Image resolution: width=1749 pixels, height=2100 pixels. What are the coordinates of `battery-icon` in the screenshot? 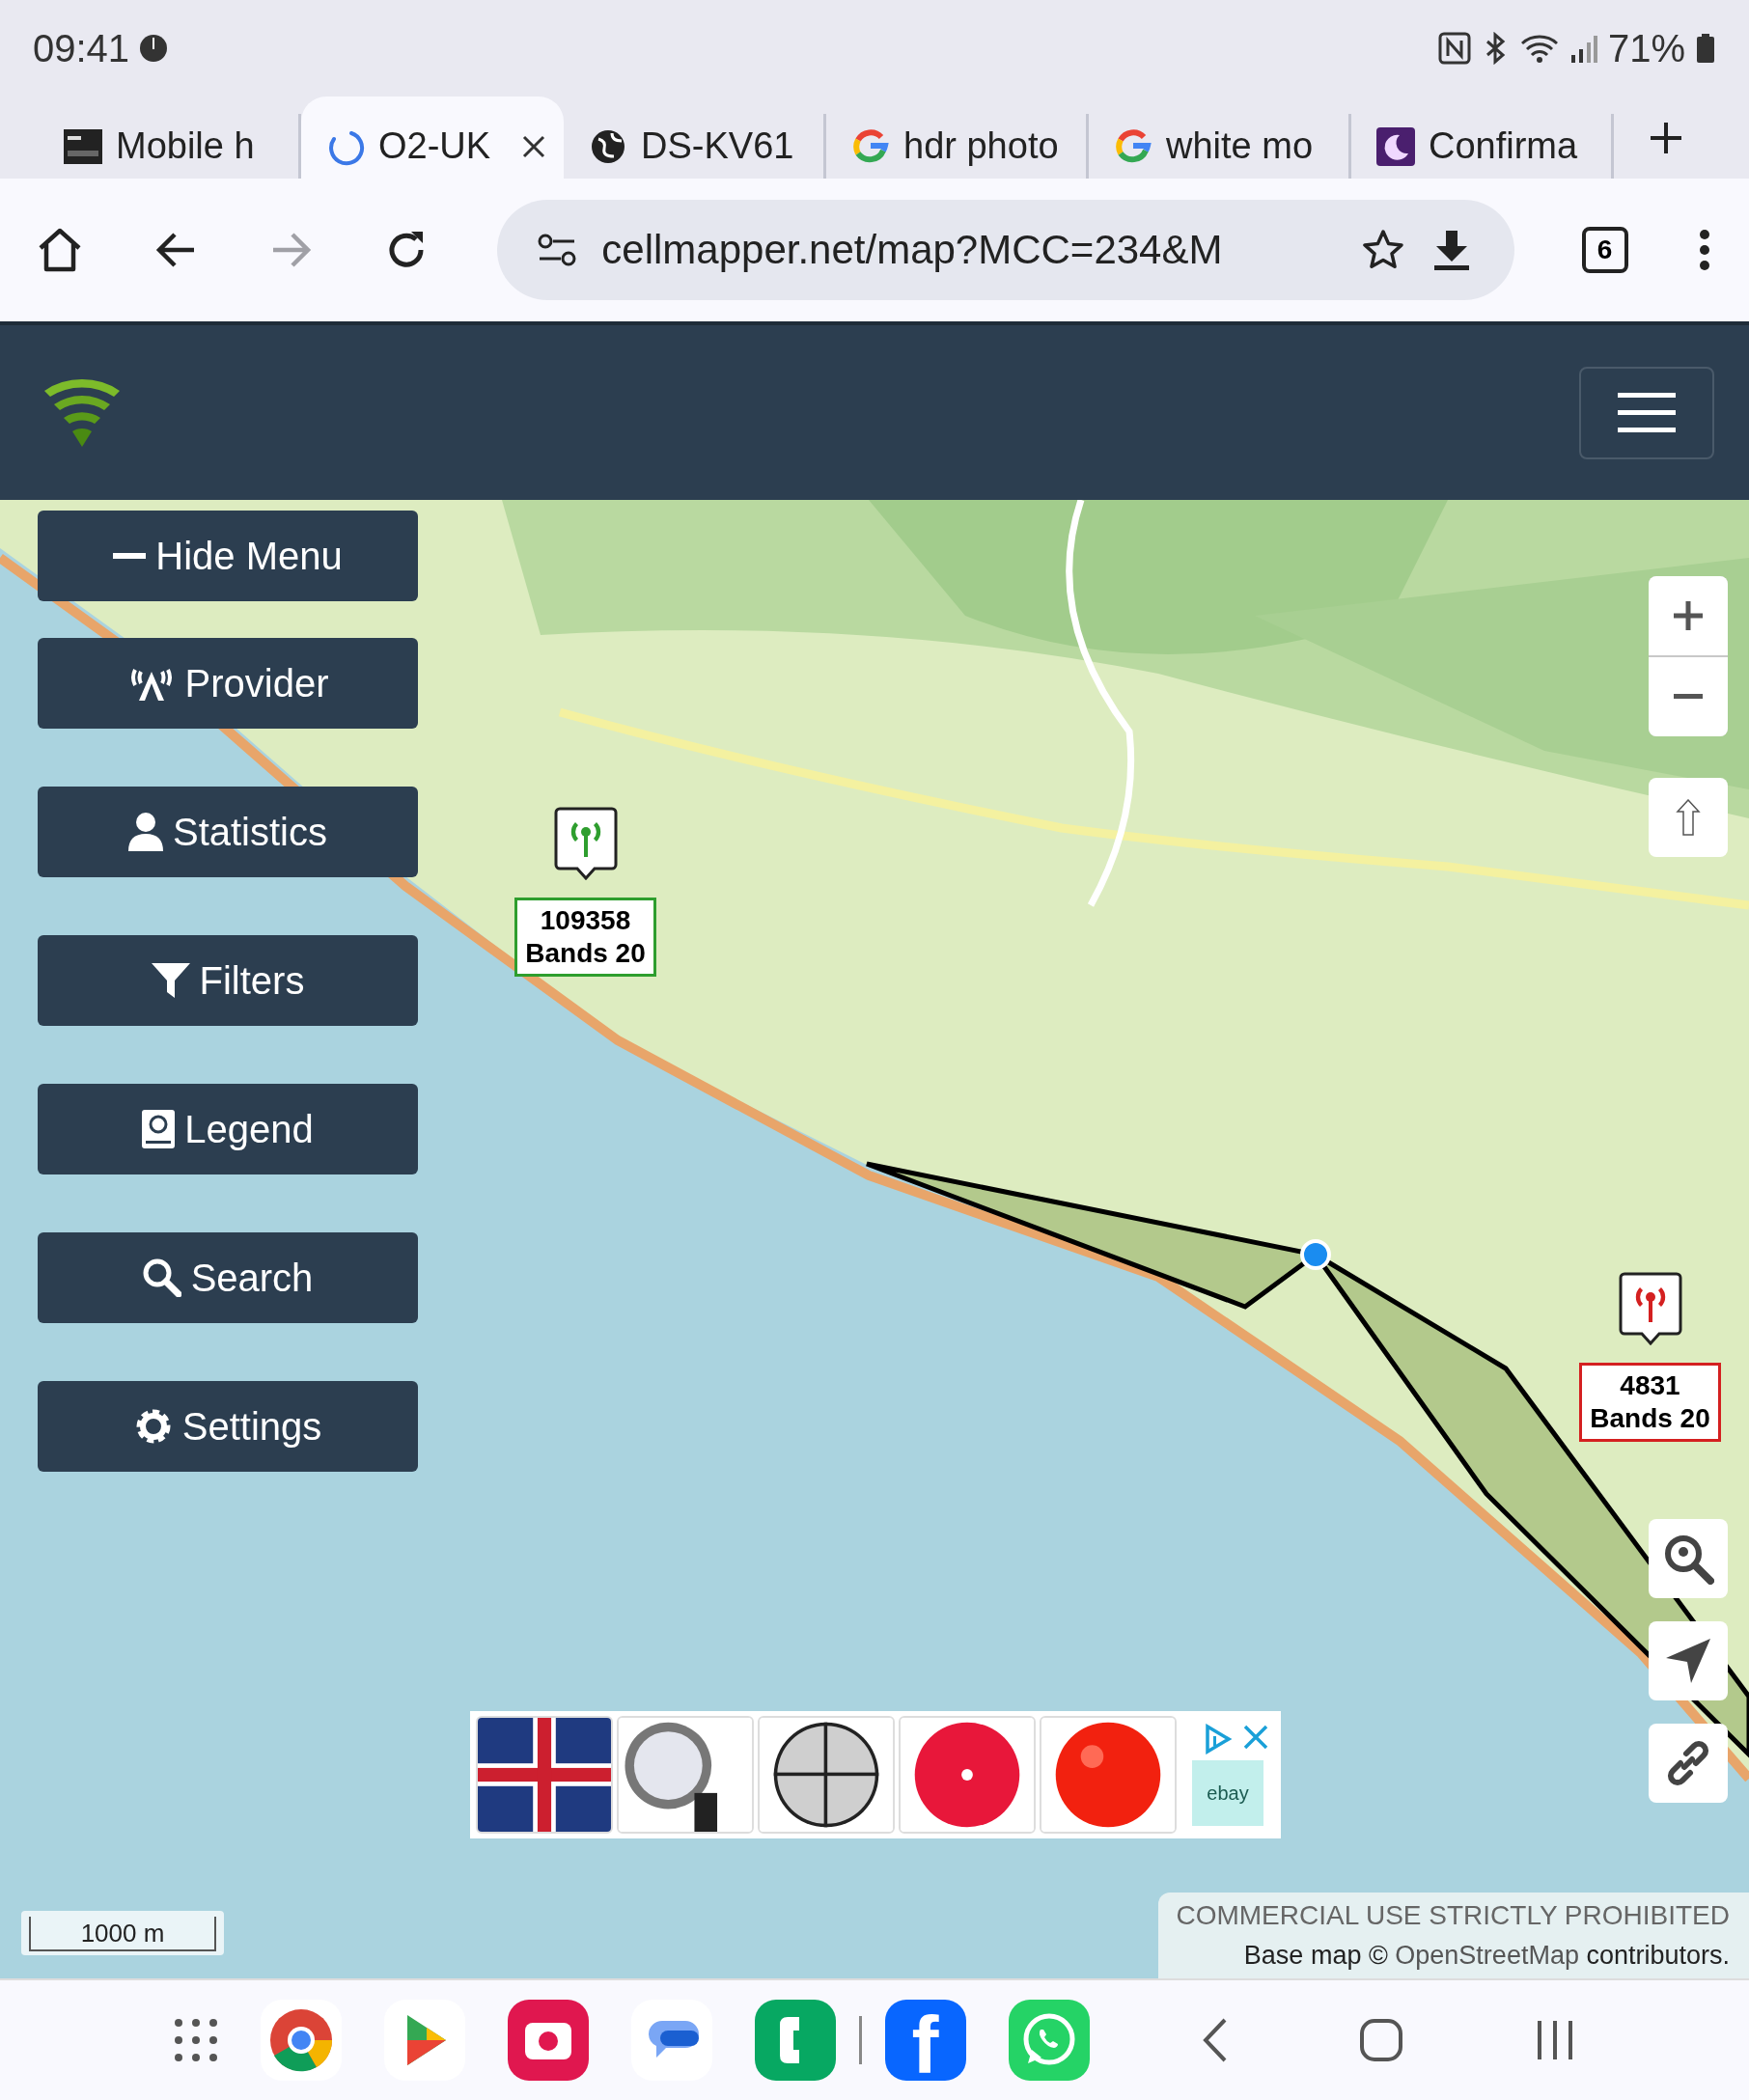 It's located at (1705, 48).